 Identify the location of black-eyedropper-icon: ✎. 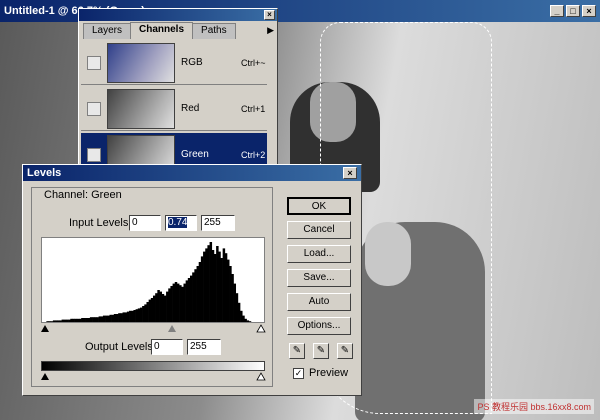
(297, 351).